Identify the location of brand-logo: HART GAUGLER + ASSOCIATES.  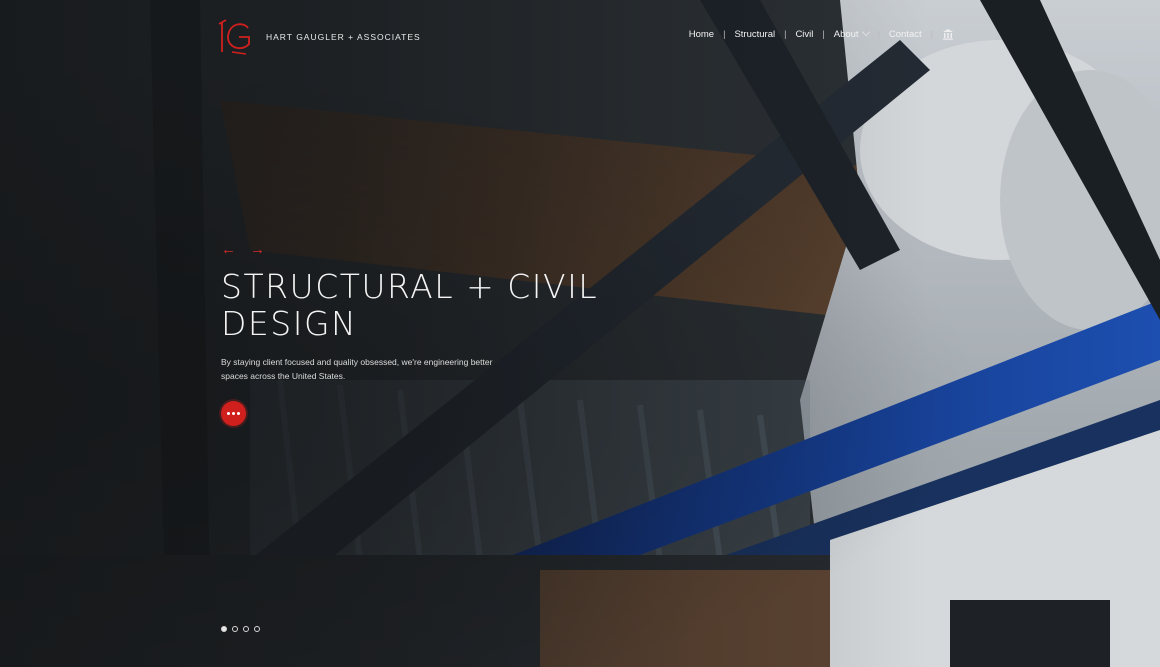
(319, 37).